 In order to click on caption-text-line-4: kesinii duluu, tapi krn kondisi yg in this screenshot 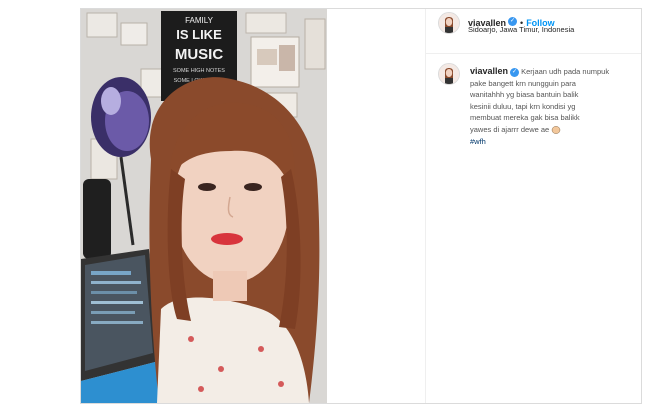, I will do `click(523, 106)`.